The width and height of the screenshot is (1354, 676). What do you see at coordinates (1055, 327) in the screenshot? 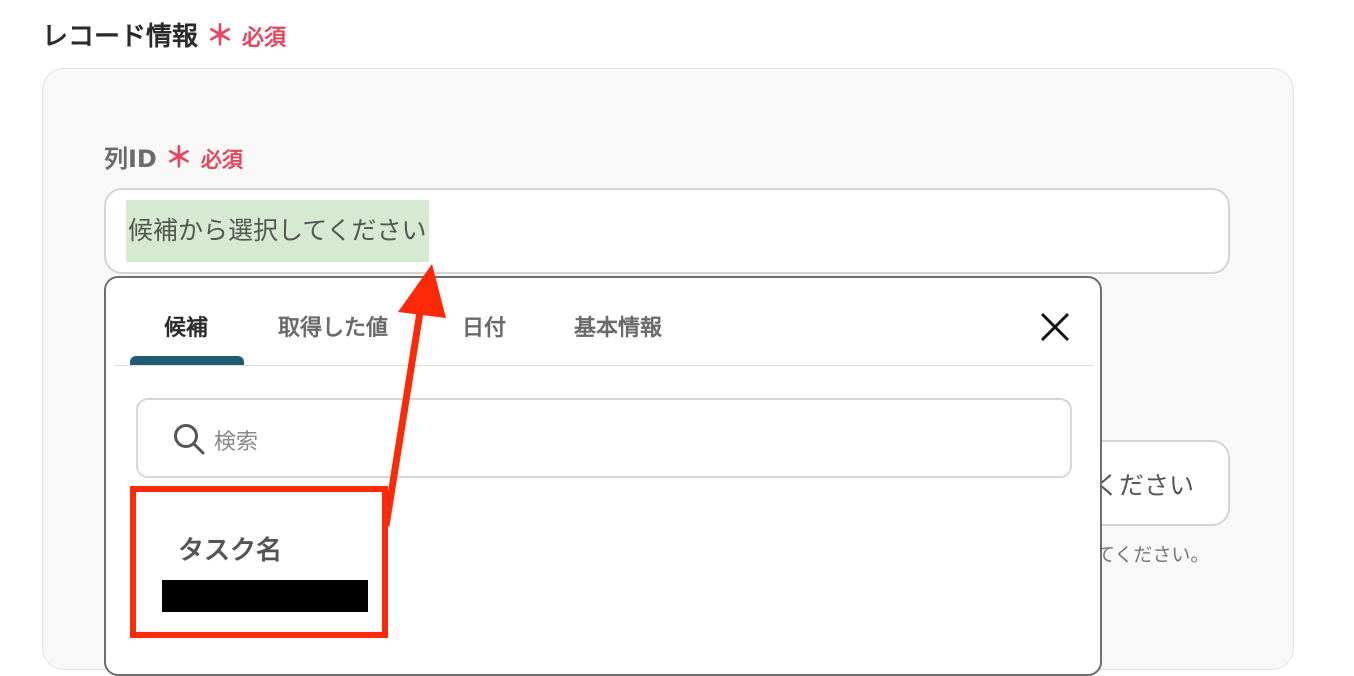
I see `close-icon` at bounding box center [1055, 327].